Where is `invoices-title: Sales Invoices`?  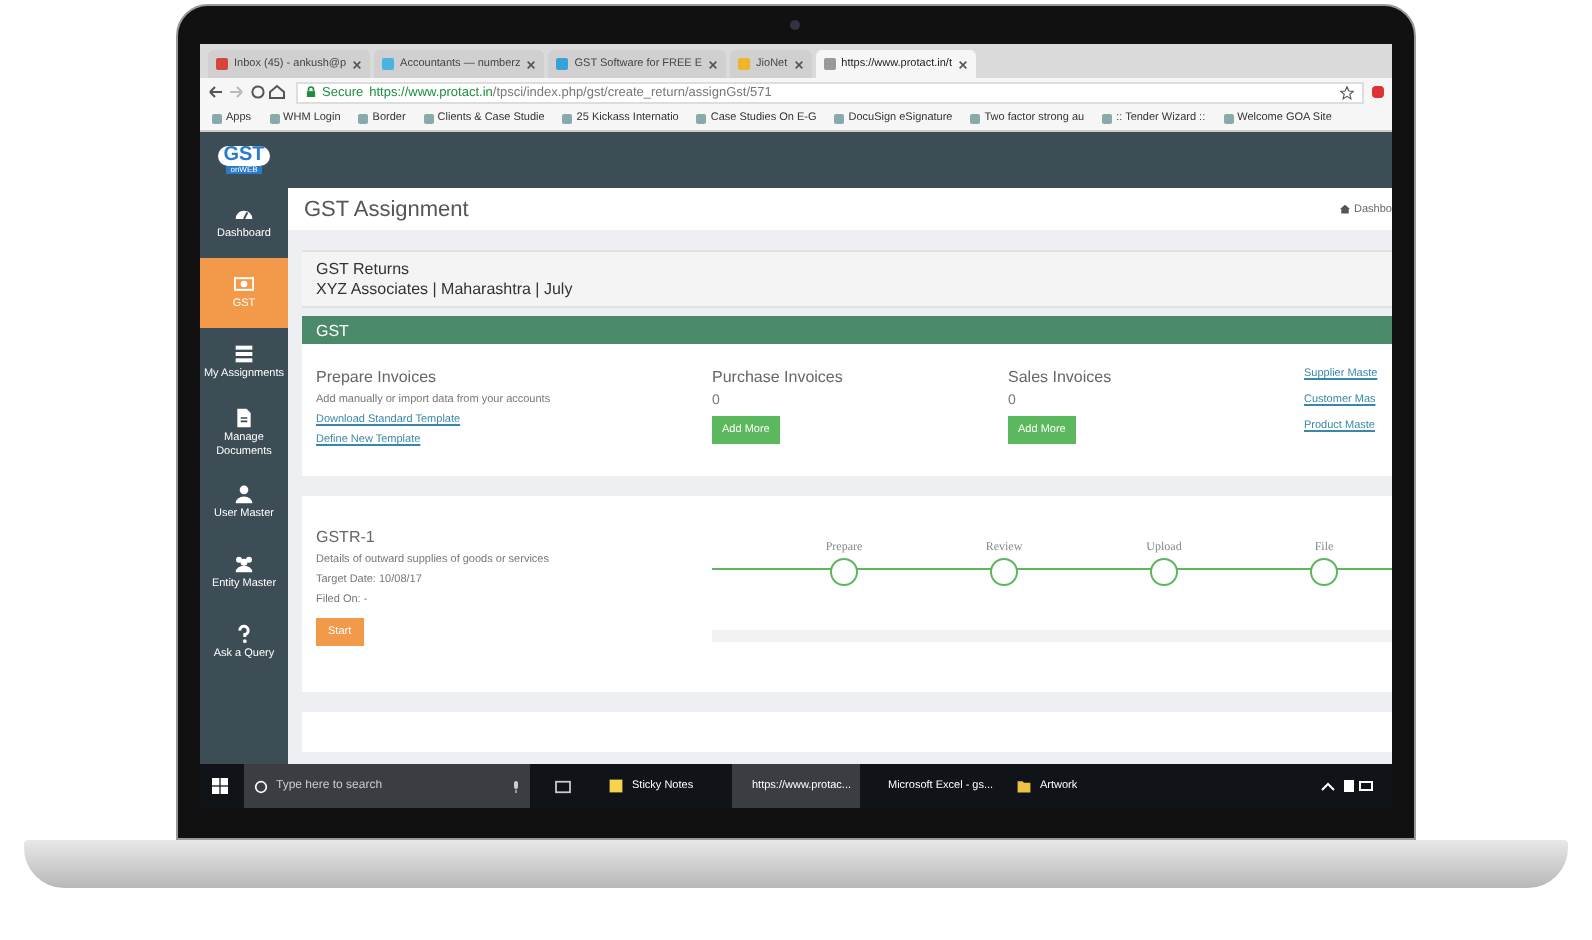
invoices-title: Sales Invoices is located at coordinates (1060, 377).